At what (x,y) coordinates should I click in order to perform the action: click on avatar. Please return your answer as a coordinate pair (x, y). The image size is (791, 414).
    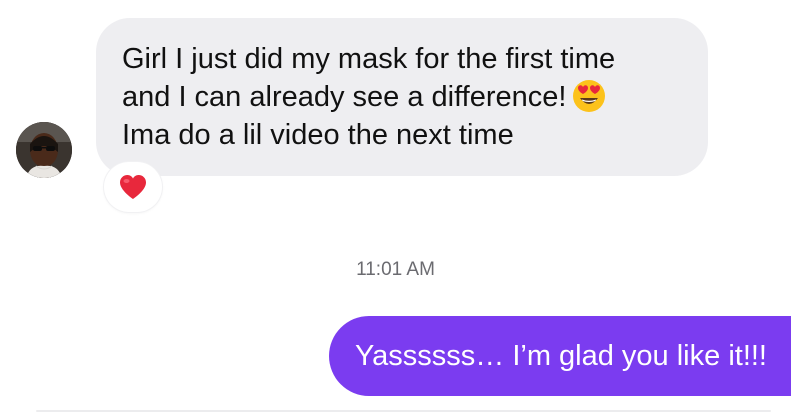
    Looking at the image, I should click on (44, 150).